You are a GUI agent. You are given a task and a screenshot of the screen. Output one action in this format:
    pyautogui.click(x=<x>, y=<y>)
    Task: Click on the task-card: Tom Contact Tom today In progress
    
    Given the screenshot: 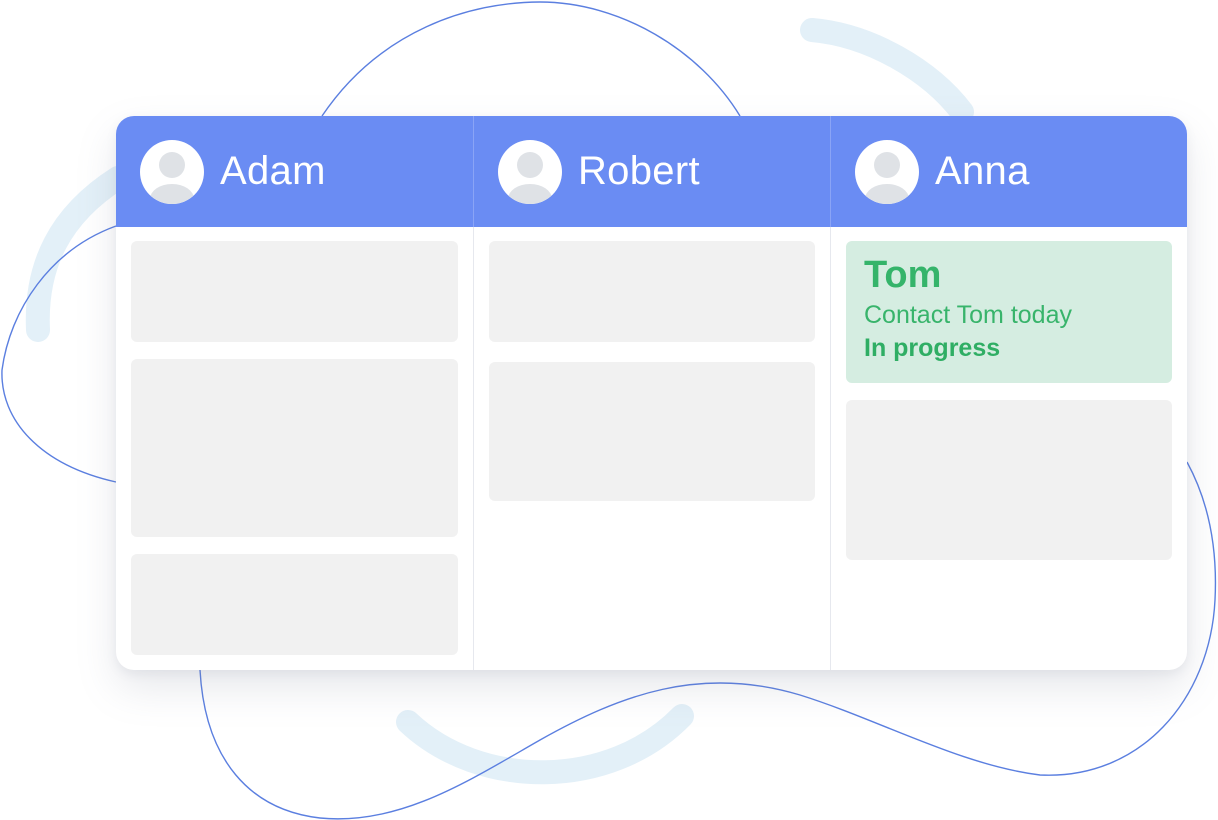 What is the action you would take?
    pyautogui.click(x=1009, y=312)
    